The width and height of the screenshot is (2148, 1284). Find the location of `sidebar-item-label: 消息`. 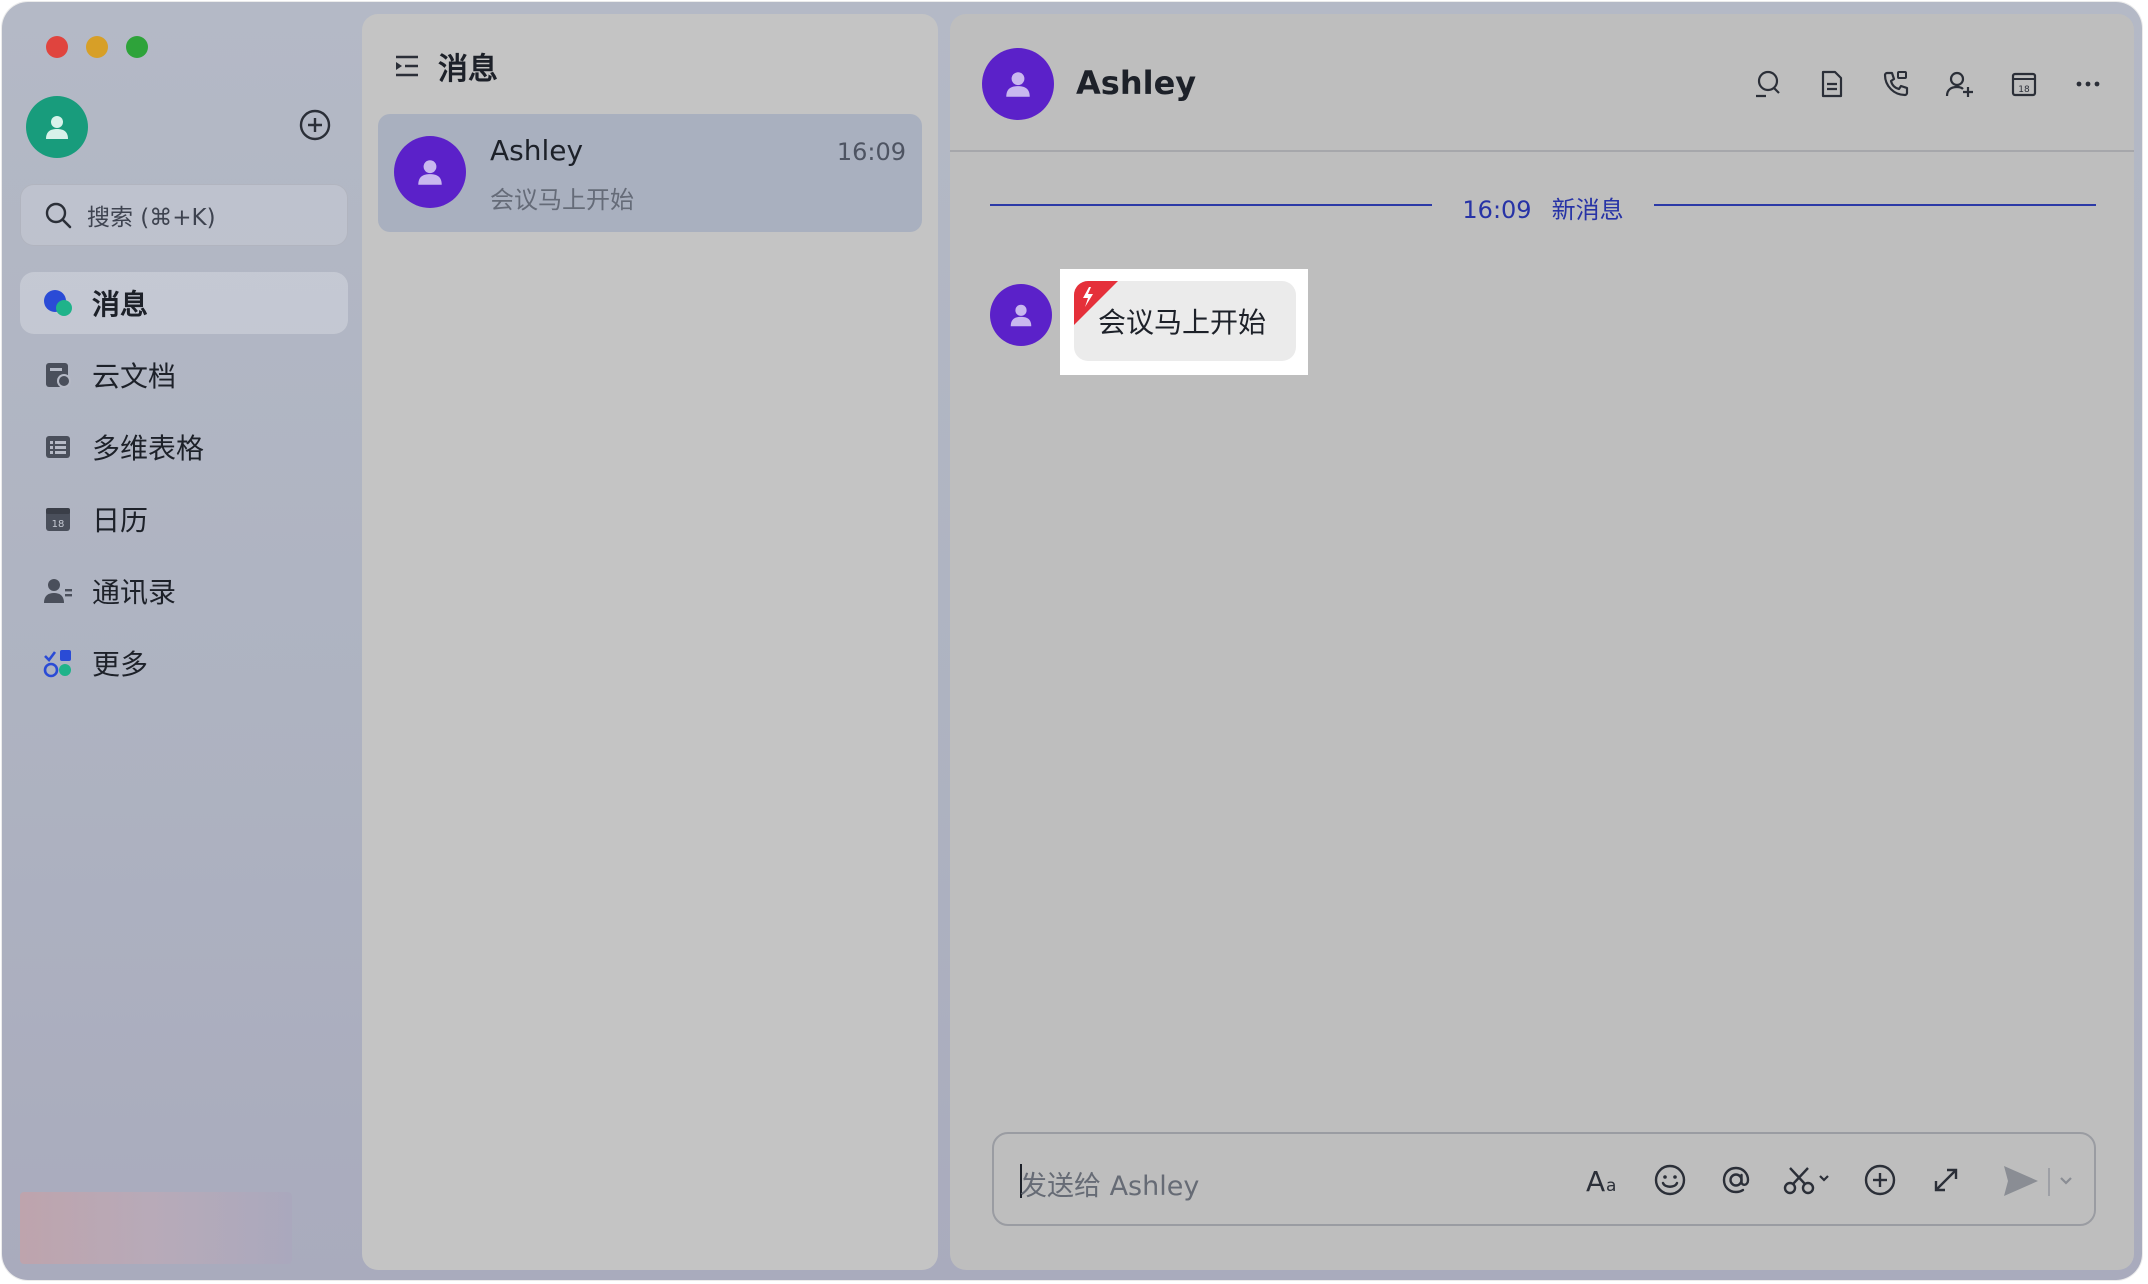

sidebar-item-label: 消息 is located at coordinates (120, 304).